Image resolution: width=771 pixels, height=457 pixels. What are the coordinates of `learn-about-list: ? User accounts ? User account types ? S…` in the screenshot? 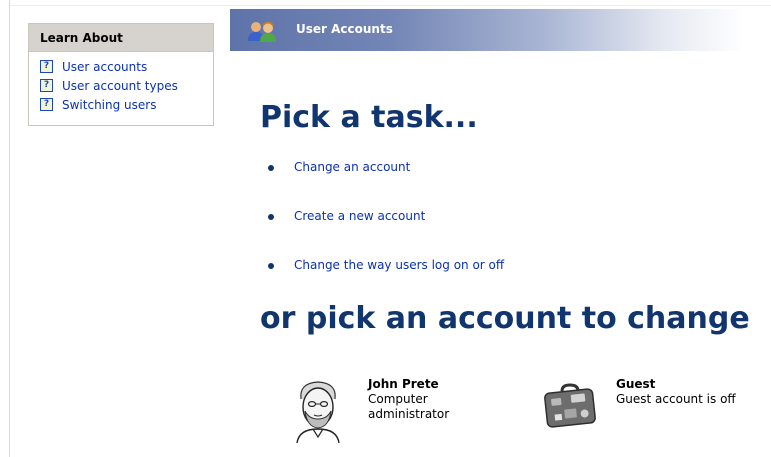 It's located at (121, 83).